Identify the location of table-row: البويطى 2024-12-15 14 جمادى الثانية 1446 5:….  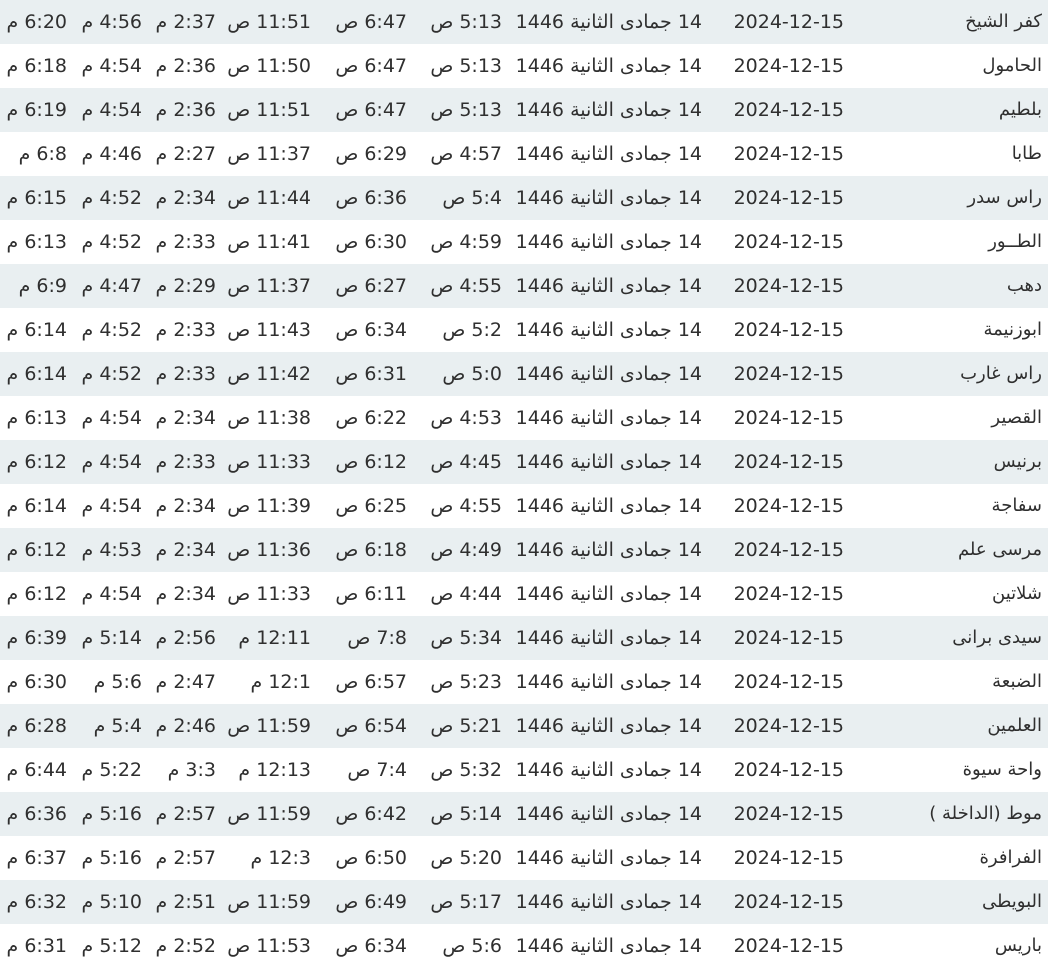
(524, 902).